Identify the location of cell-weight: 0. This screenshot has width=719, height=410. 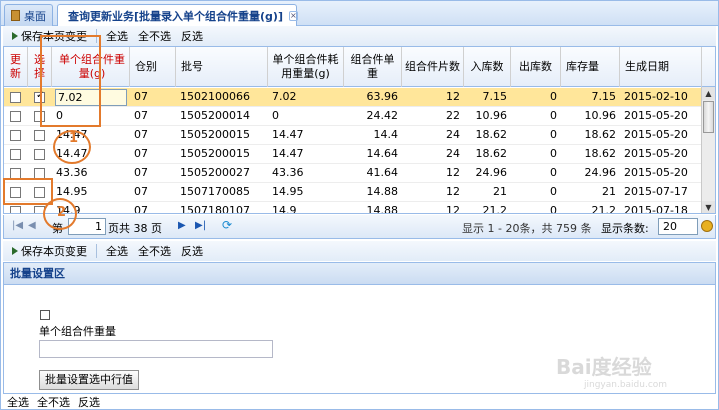
(91, 116).